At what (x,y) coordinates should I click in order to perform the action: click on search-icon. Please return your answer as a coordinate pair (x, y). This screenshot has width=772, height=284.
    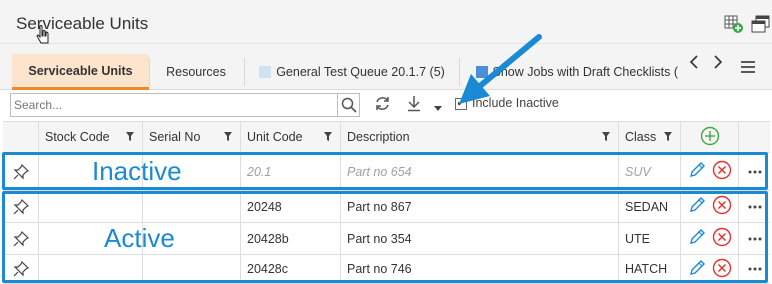
    Looking at the image, I should click on (348, 105).